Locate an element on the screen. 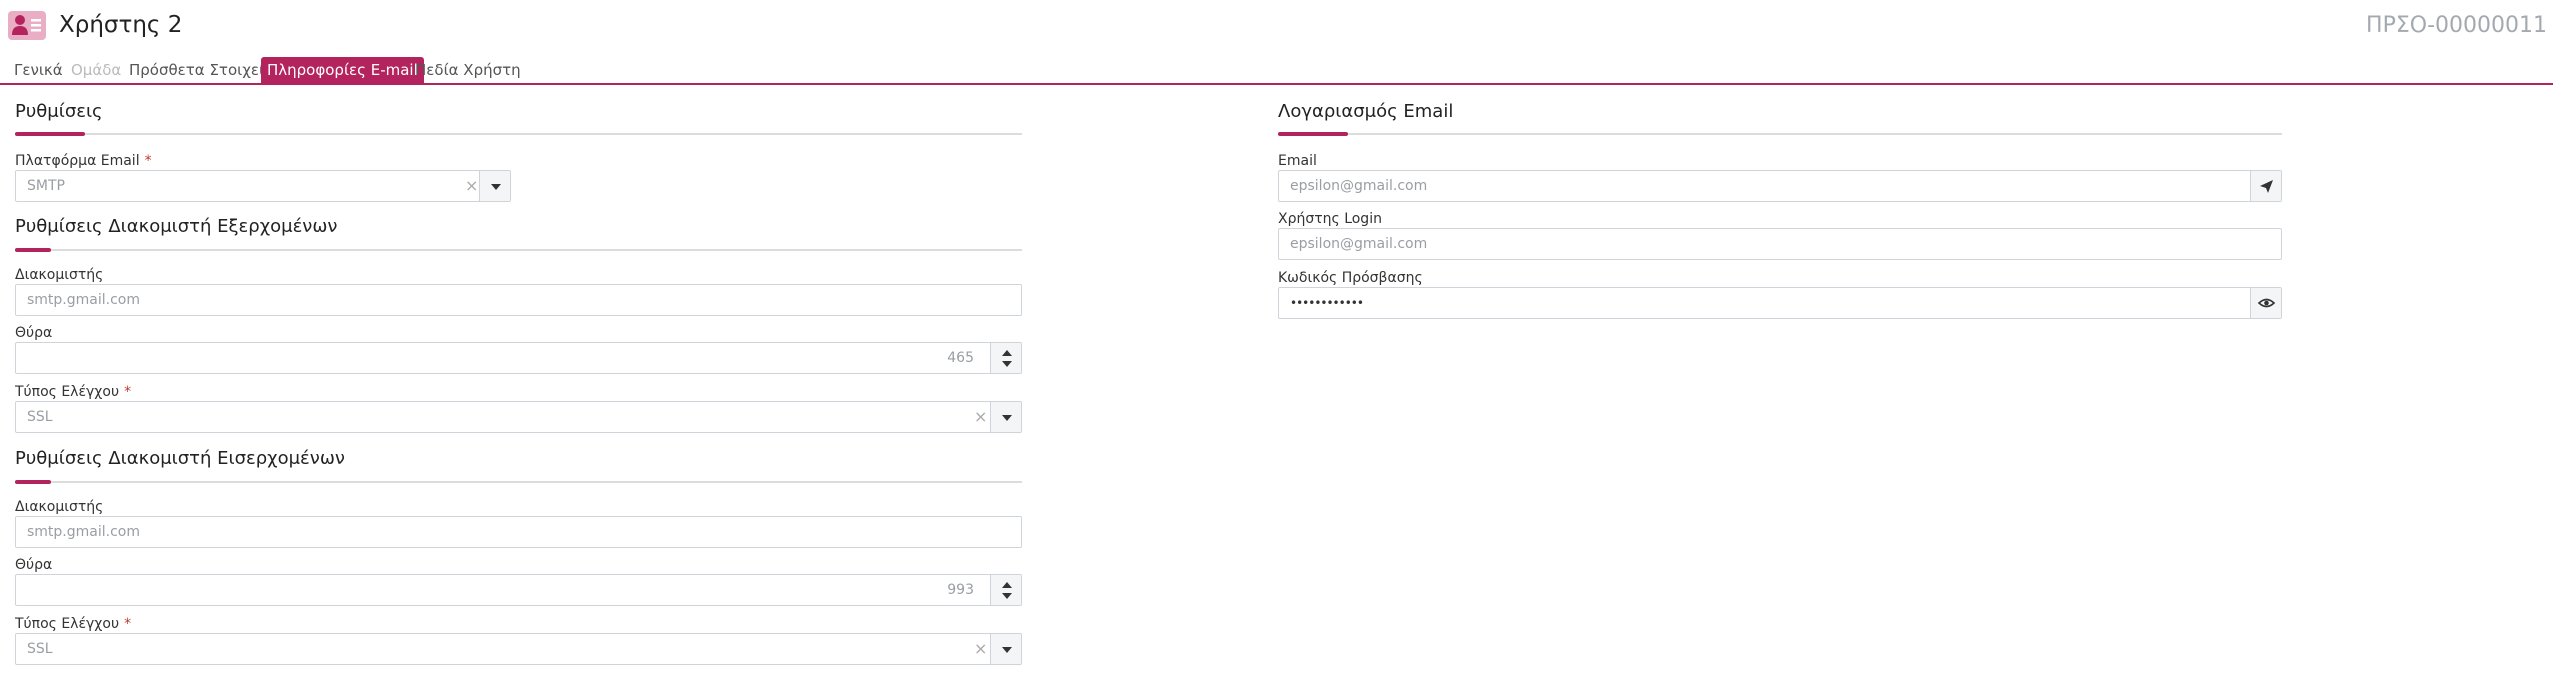 The image size is (2553, 674). record-code: ΠΡΣΟ-00000011 is located at coordinates (2456, 25).